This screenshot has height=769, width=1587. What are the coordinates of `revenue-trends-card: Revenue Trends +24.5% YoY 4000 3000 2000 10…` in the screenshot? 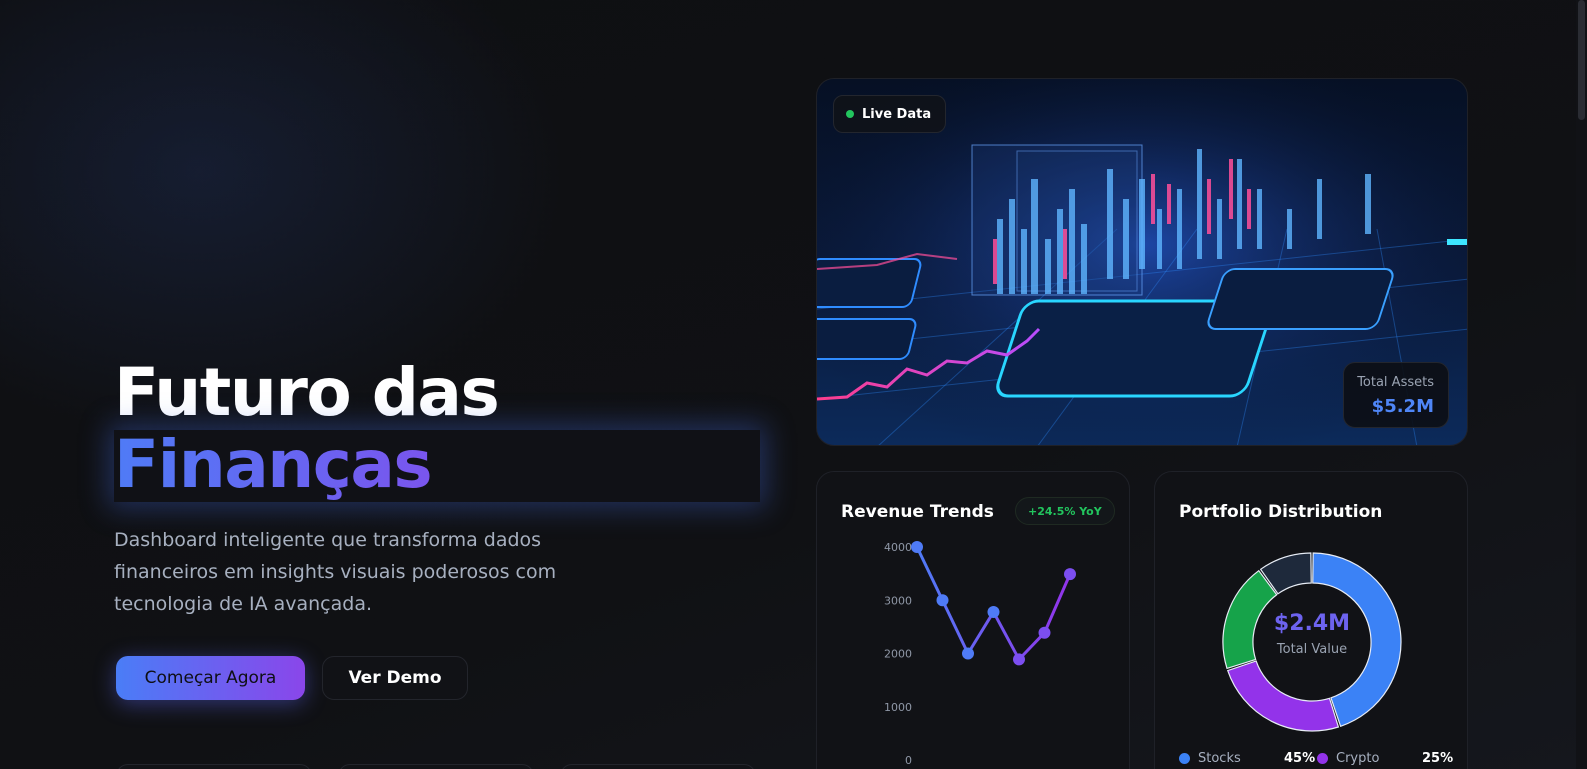 It's located at (973, 620).